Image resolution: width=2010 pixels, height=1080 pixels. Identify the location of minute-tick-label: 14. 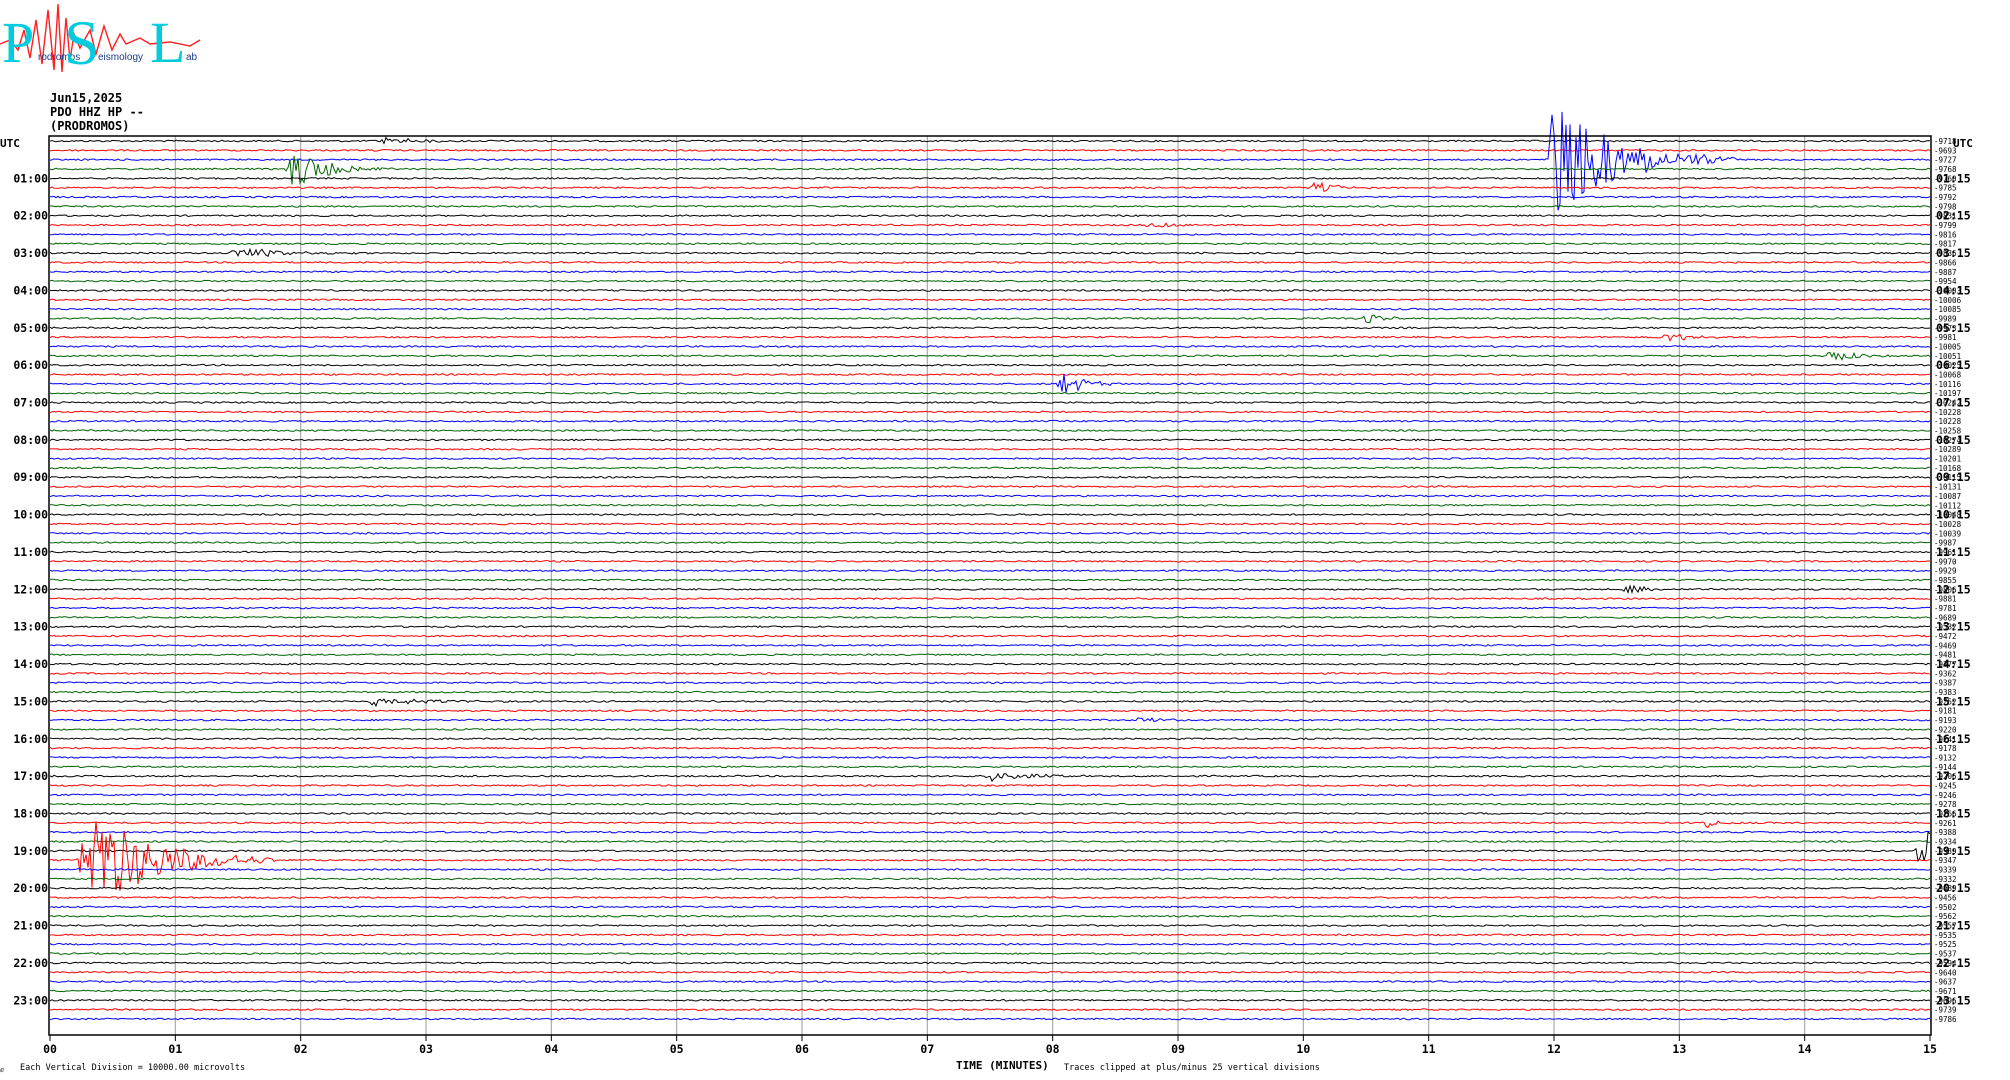
(1805, 1049).